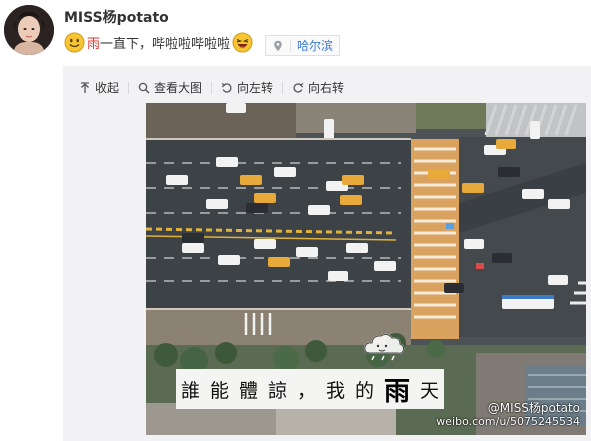 This screenshot has height=441, width=591. I want to click on rotate-left-label: 向左转, so click(255, 88).